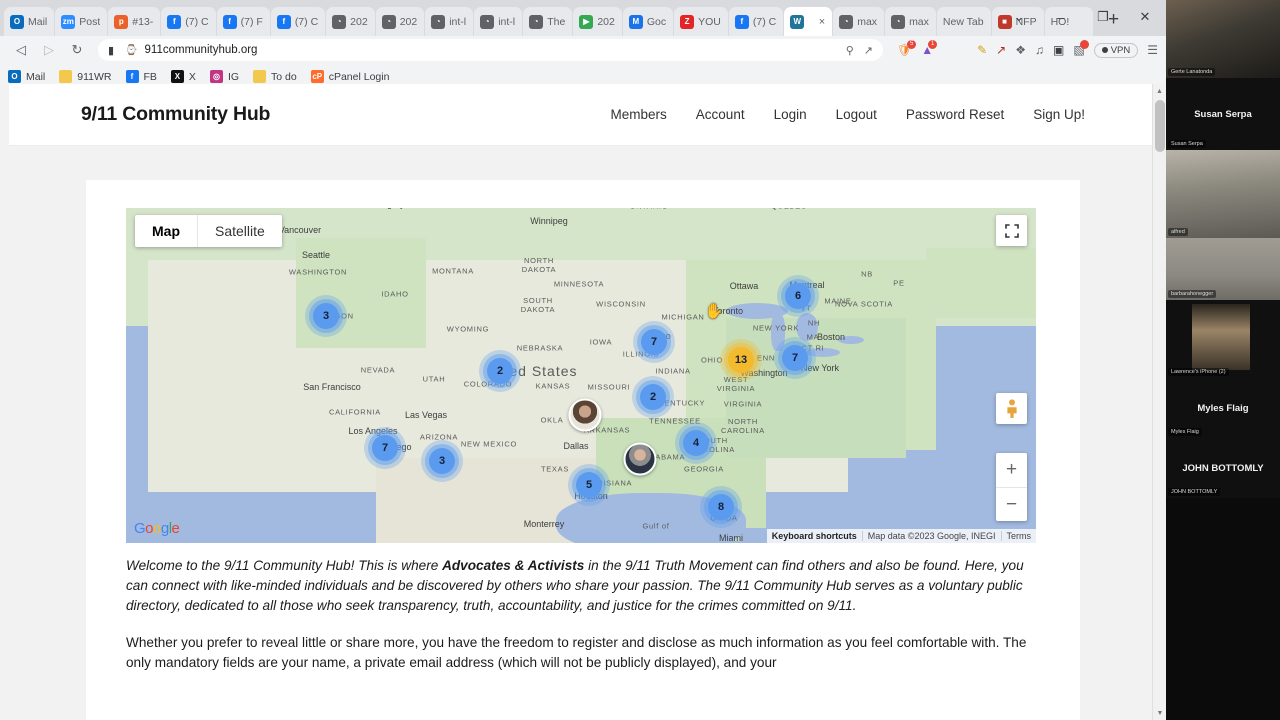 This screenshot has height=720, width=1280. What do you see at coordinates (822, 22) in the screenshot?
I see `close-tab-icon: ×` at bounding box center [822, 22].